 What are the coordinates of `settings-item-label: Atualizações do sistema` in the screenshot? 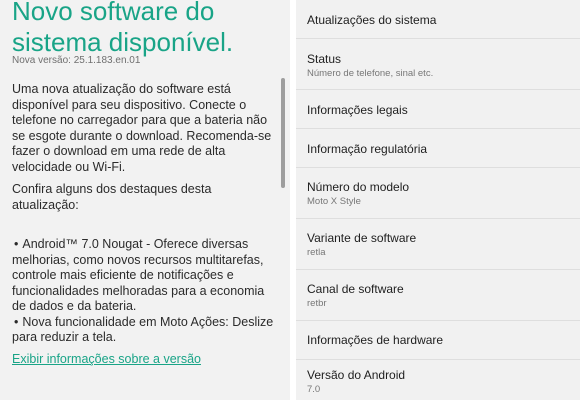 It's located at (372, 20).